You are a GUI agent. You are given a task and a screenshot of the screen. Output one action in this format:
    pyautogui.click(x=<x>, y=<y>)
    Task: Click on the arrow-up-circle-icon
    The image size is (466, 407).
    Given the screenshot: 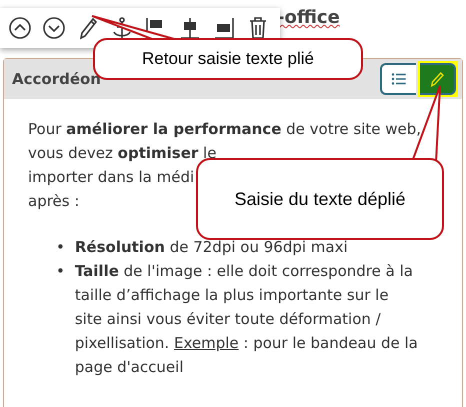 What is the action you would take?
    pyautogui.click(x=20, y=28)
    